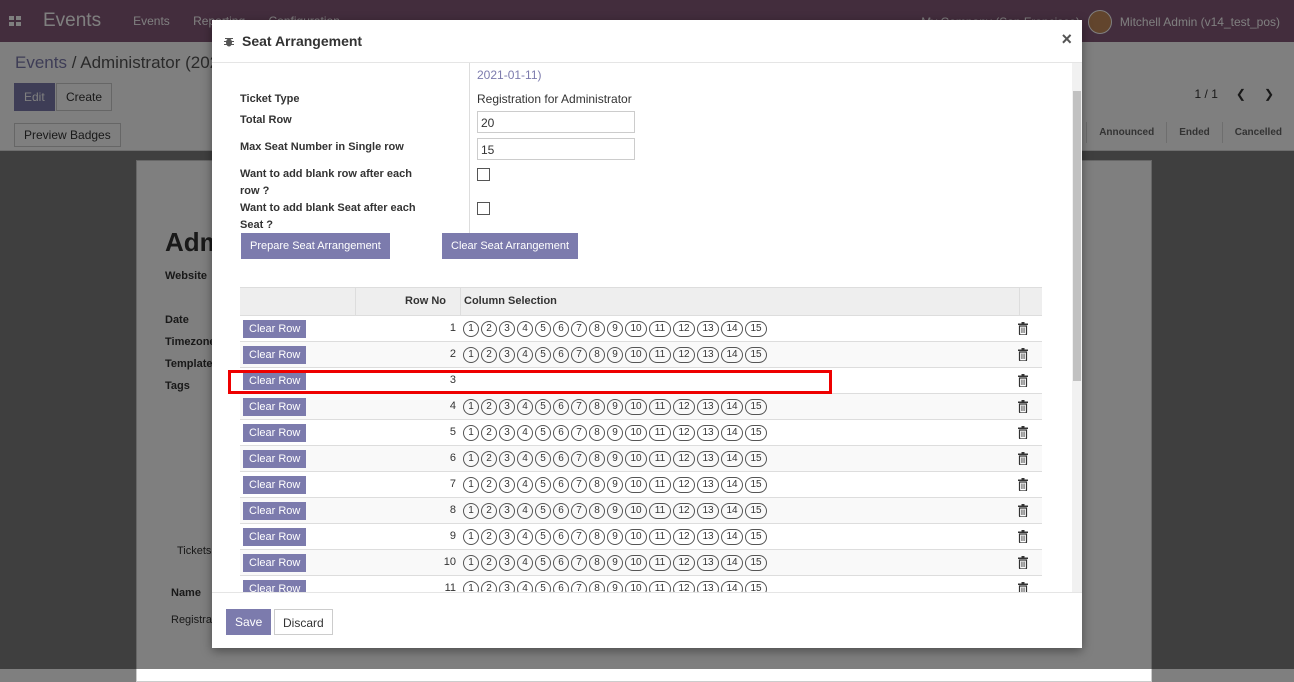 This screenshot has height=682, width=1294. Describe the element at coordinates (408, 301) in the screenshot. I see `header-row-no: Row No` at that location.